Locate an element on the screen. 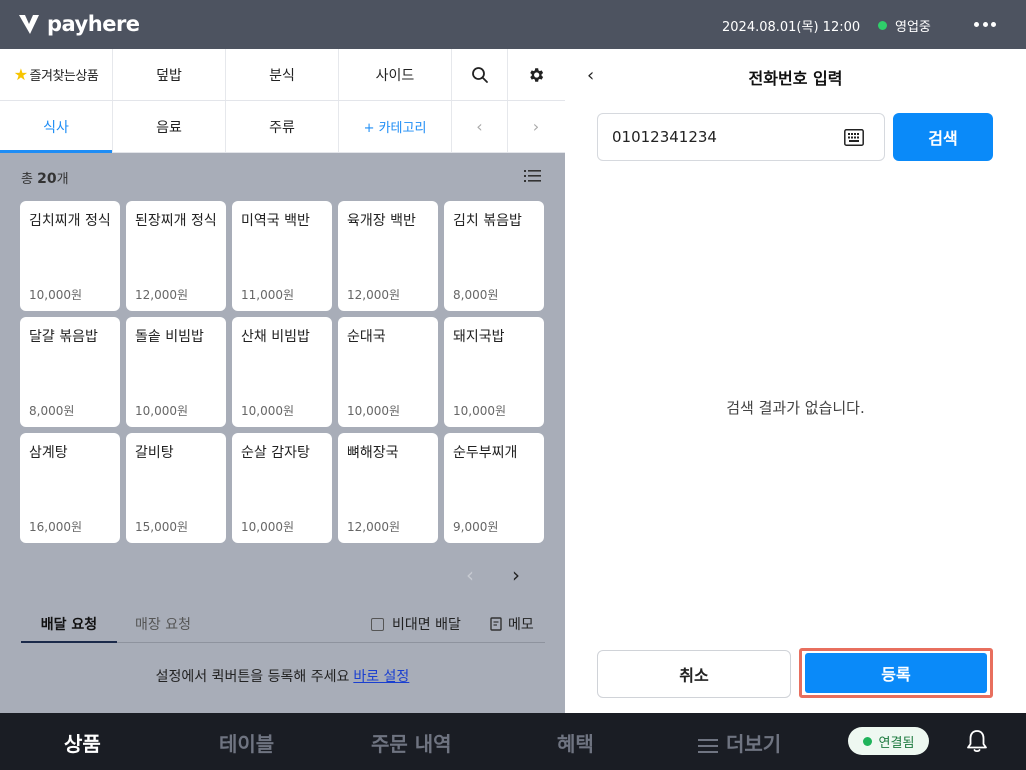  product-card: 달걀 볶음밥 8,000원 is located at coordinates (70, 372).